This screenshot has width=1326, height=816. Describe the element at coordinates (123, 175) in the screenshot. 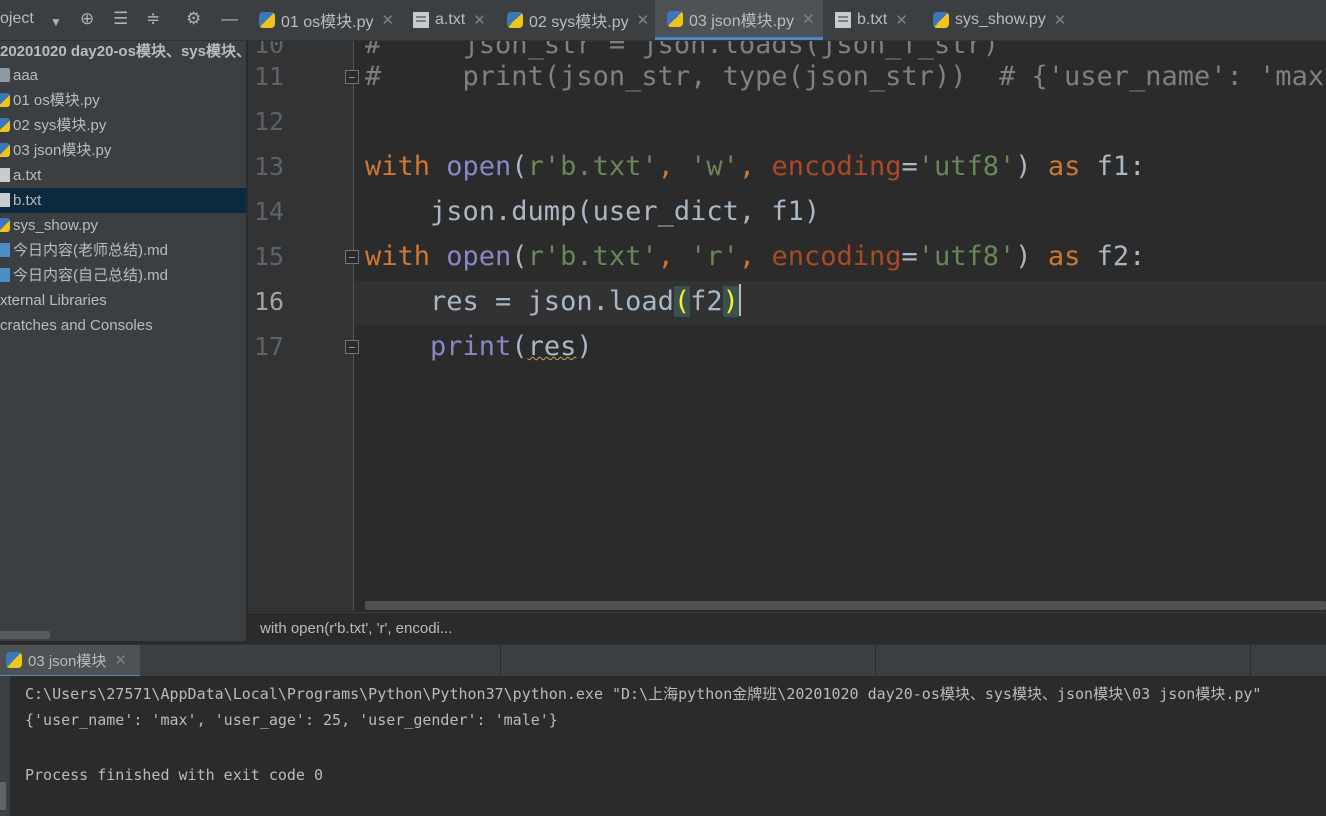

I see `tree-item-a-txt: a.txt` at that location.